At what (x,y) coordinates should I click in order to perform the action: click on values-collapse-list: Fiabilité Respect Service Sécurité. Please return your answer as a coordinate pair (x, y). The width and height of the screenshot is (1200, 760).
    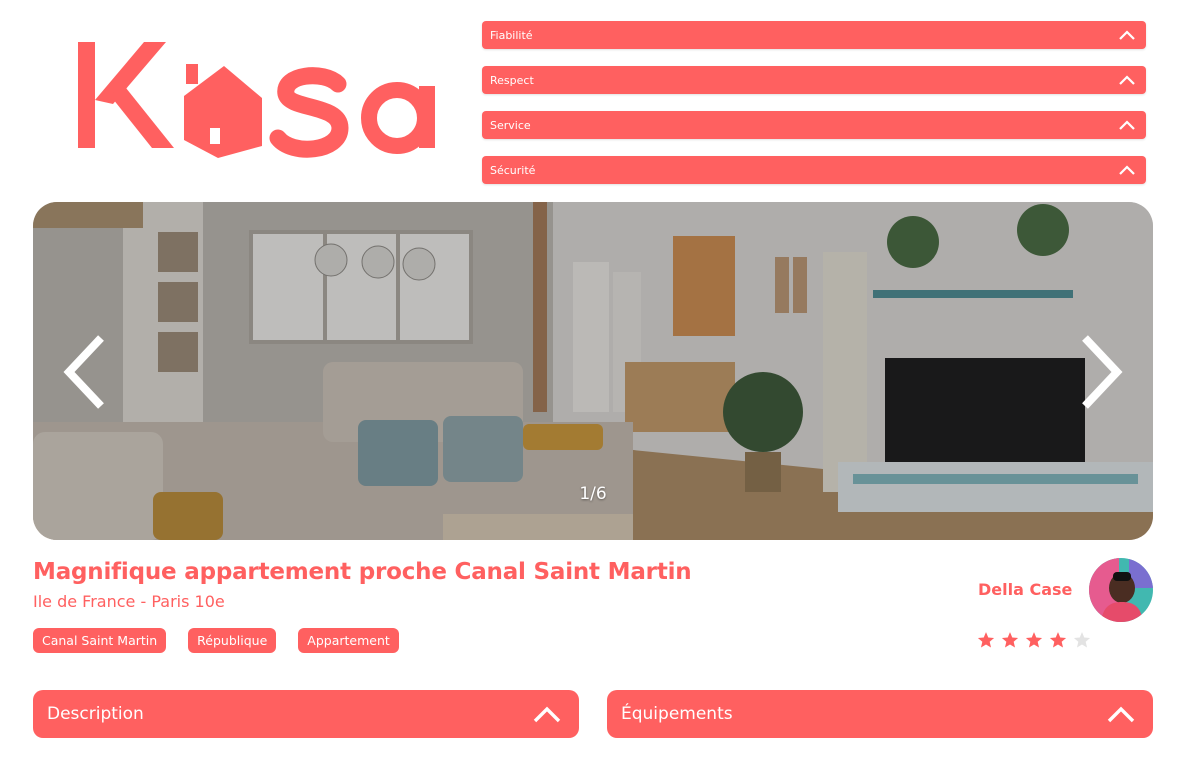
    Looking at the image, I should click on (814, 111).